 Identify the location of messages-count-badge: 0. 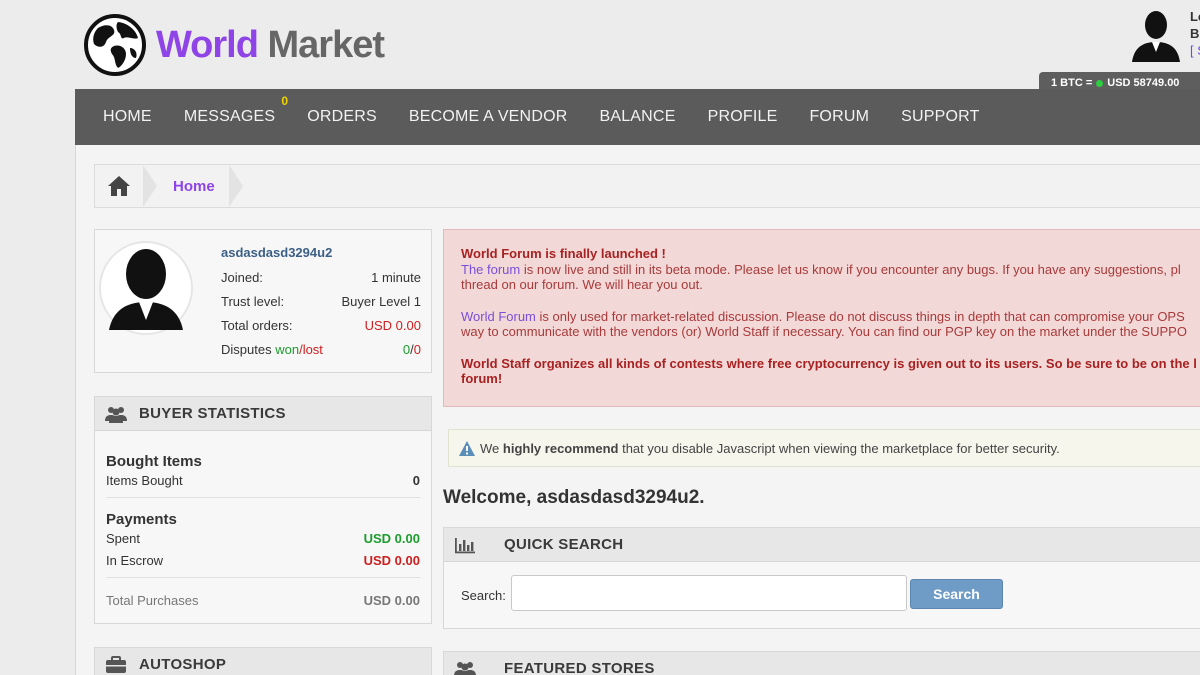
(285, 101).